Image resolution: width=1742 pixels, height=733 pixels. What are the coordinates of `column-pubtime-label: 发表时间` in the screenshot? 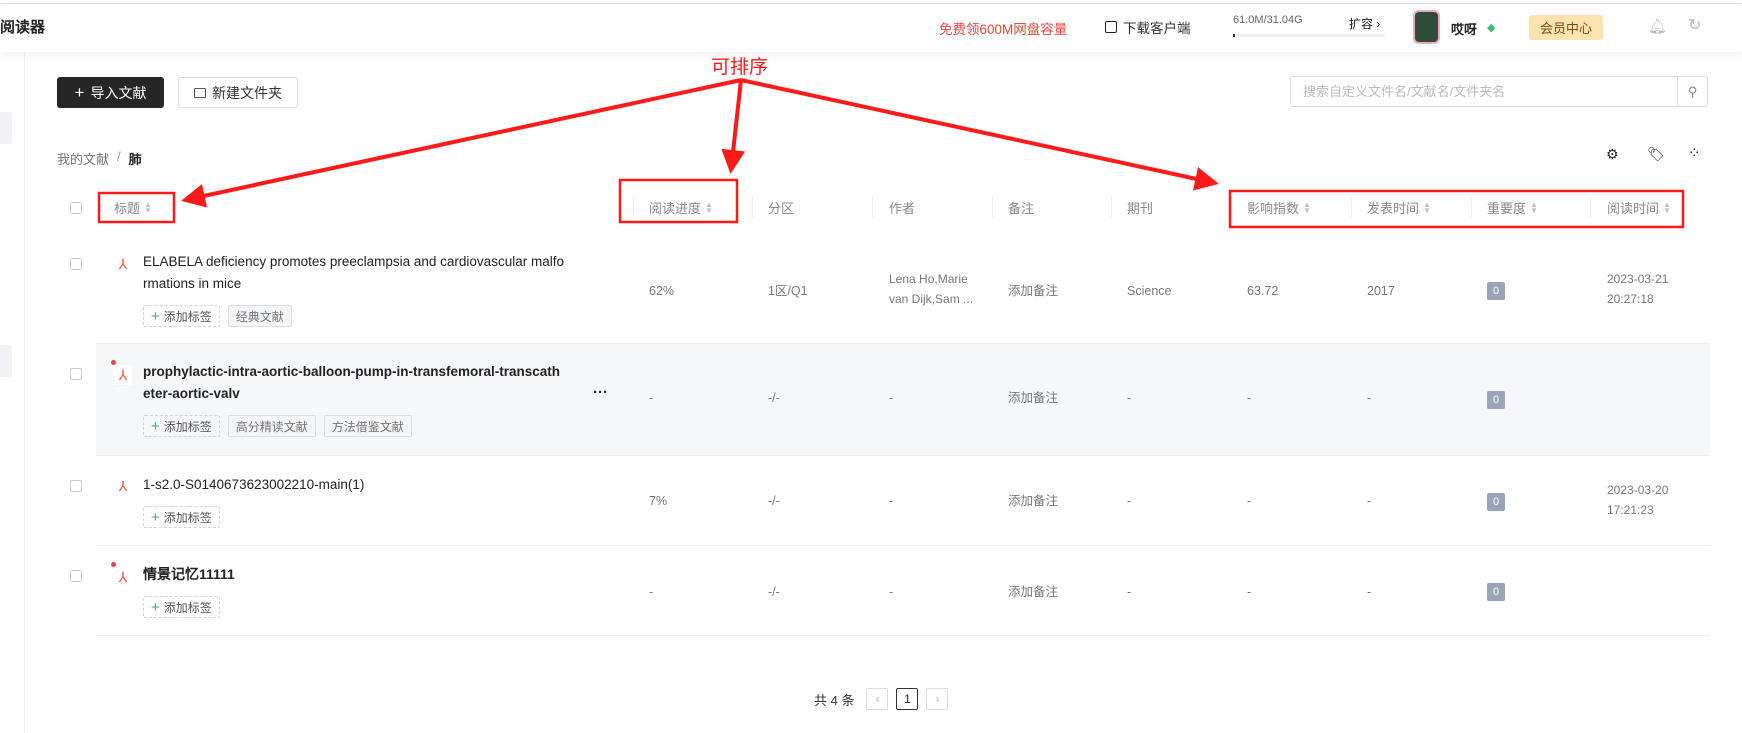 It's located at (1393, 208).